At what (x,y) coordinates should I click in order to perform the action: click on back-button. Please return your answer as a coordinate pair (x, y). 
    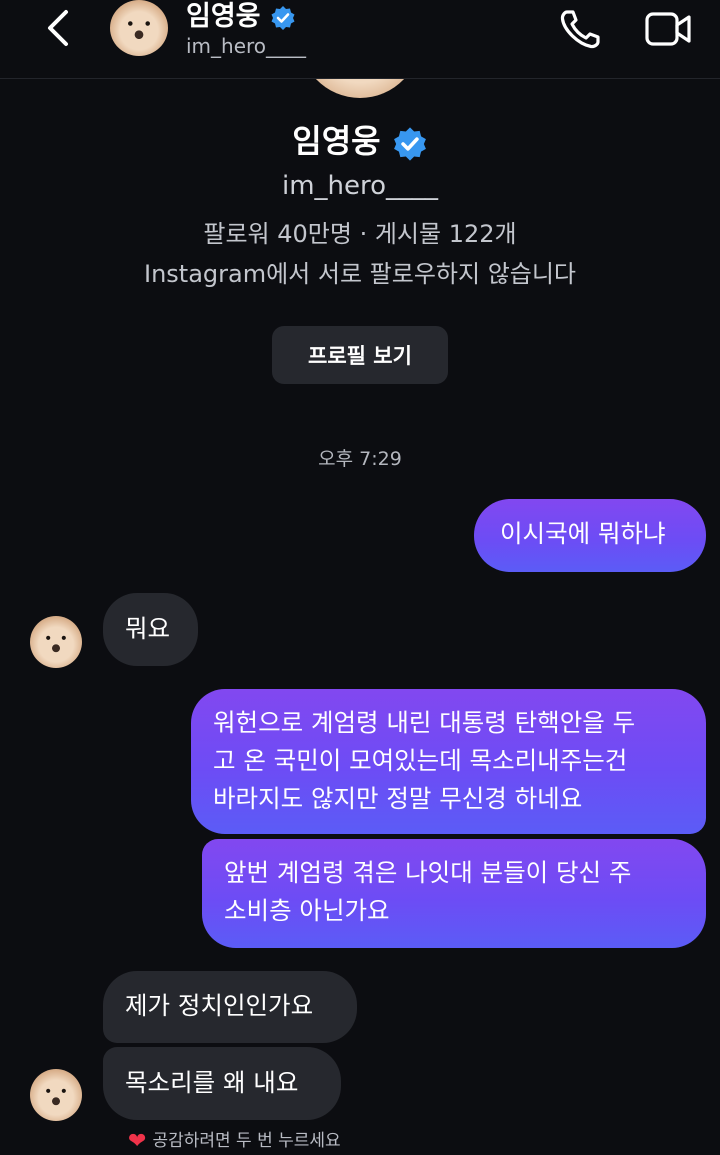
    Looking at the image, I should click on (60, 28).